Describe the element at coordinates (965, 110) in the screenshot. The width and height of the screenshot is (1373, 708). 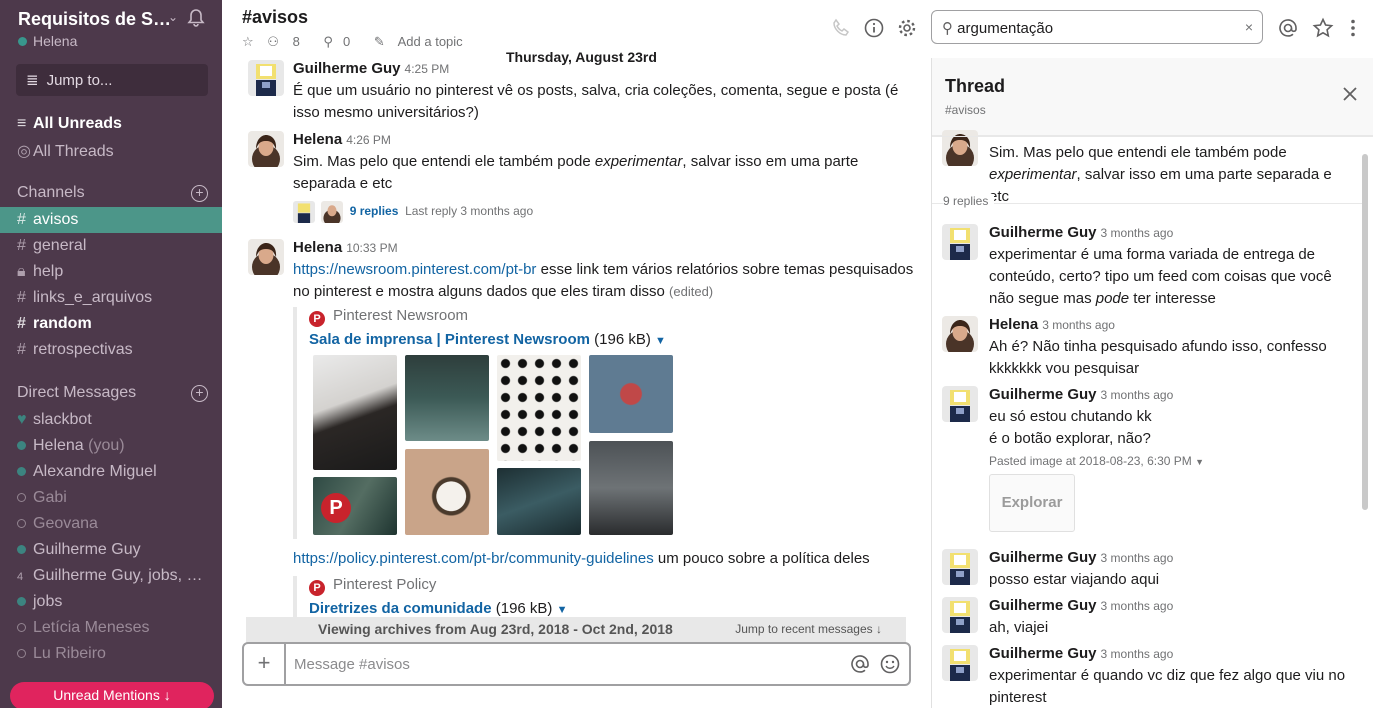
I see `thread-channel: #avisos` at that location.